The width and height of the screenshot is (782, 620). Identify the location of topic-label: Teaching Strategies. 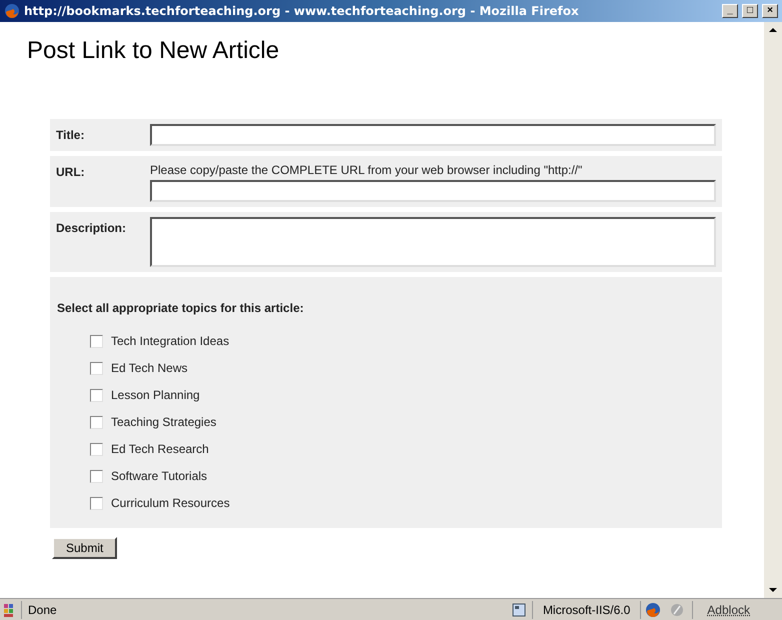
(163, 422).